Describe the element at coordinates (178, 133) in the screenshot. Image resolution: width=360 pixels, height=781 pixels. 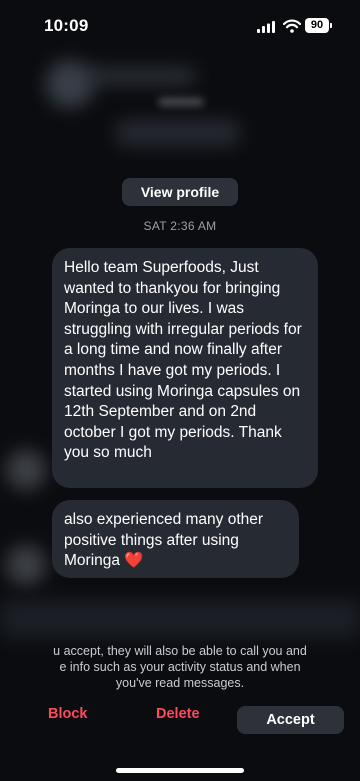
I see `blurred-username` at that location.